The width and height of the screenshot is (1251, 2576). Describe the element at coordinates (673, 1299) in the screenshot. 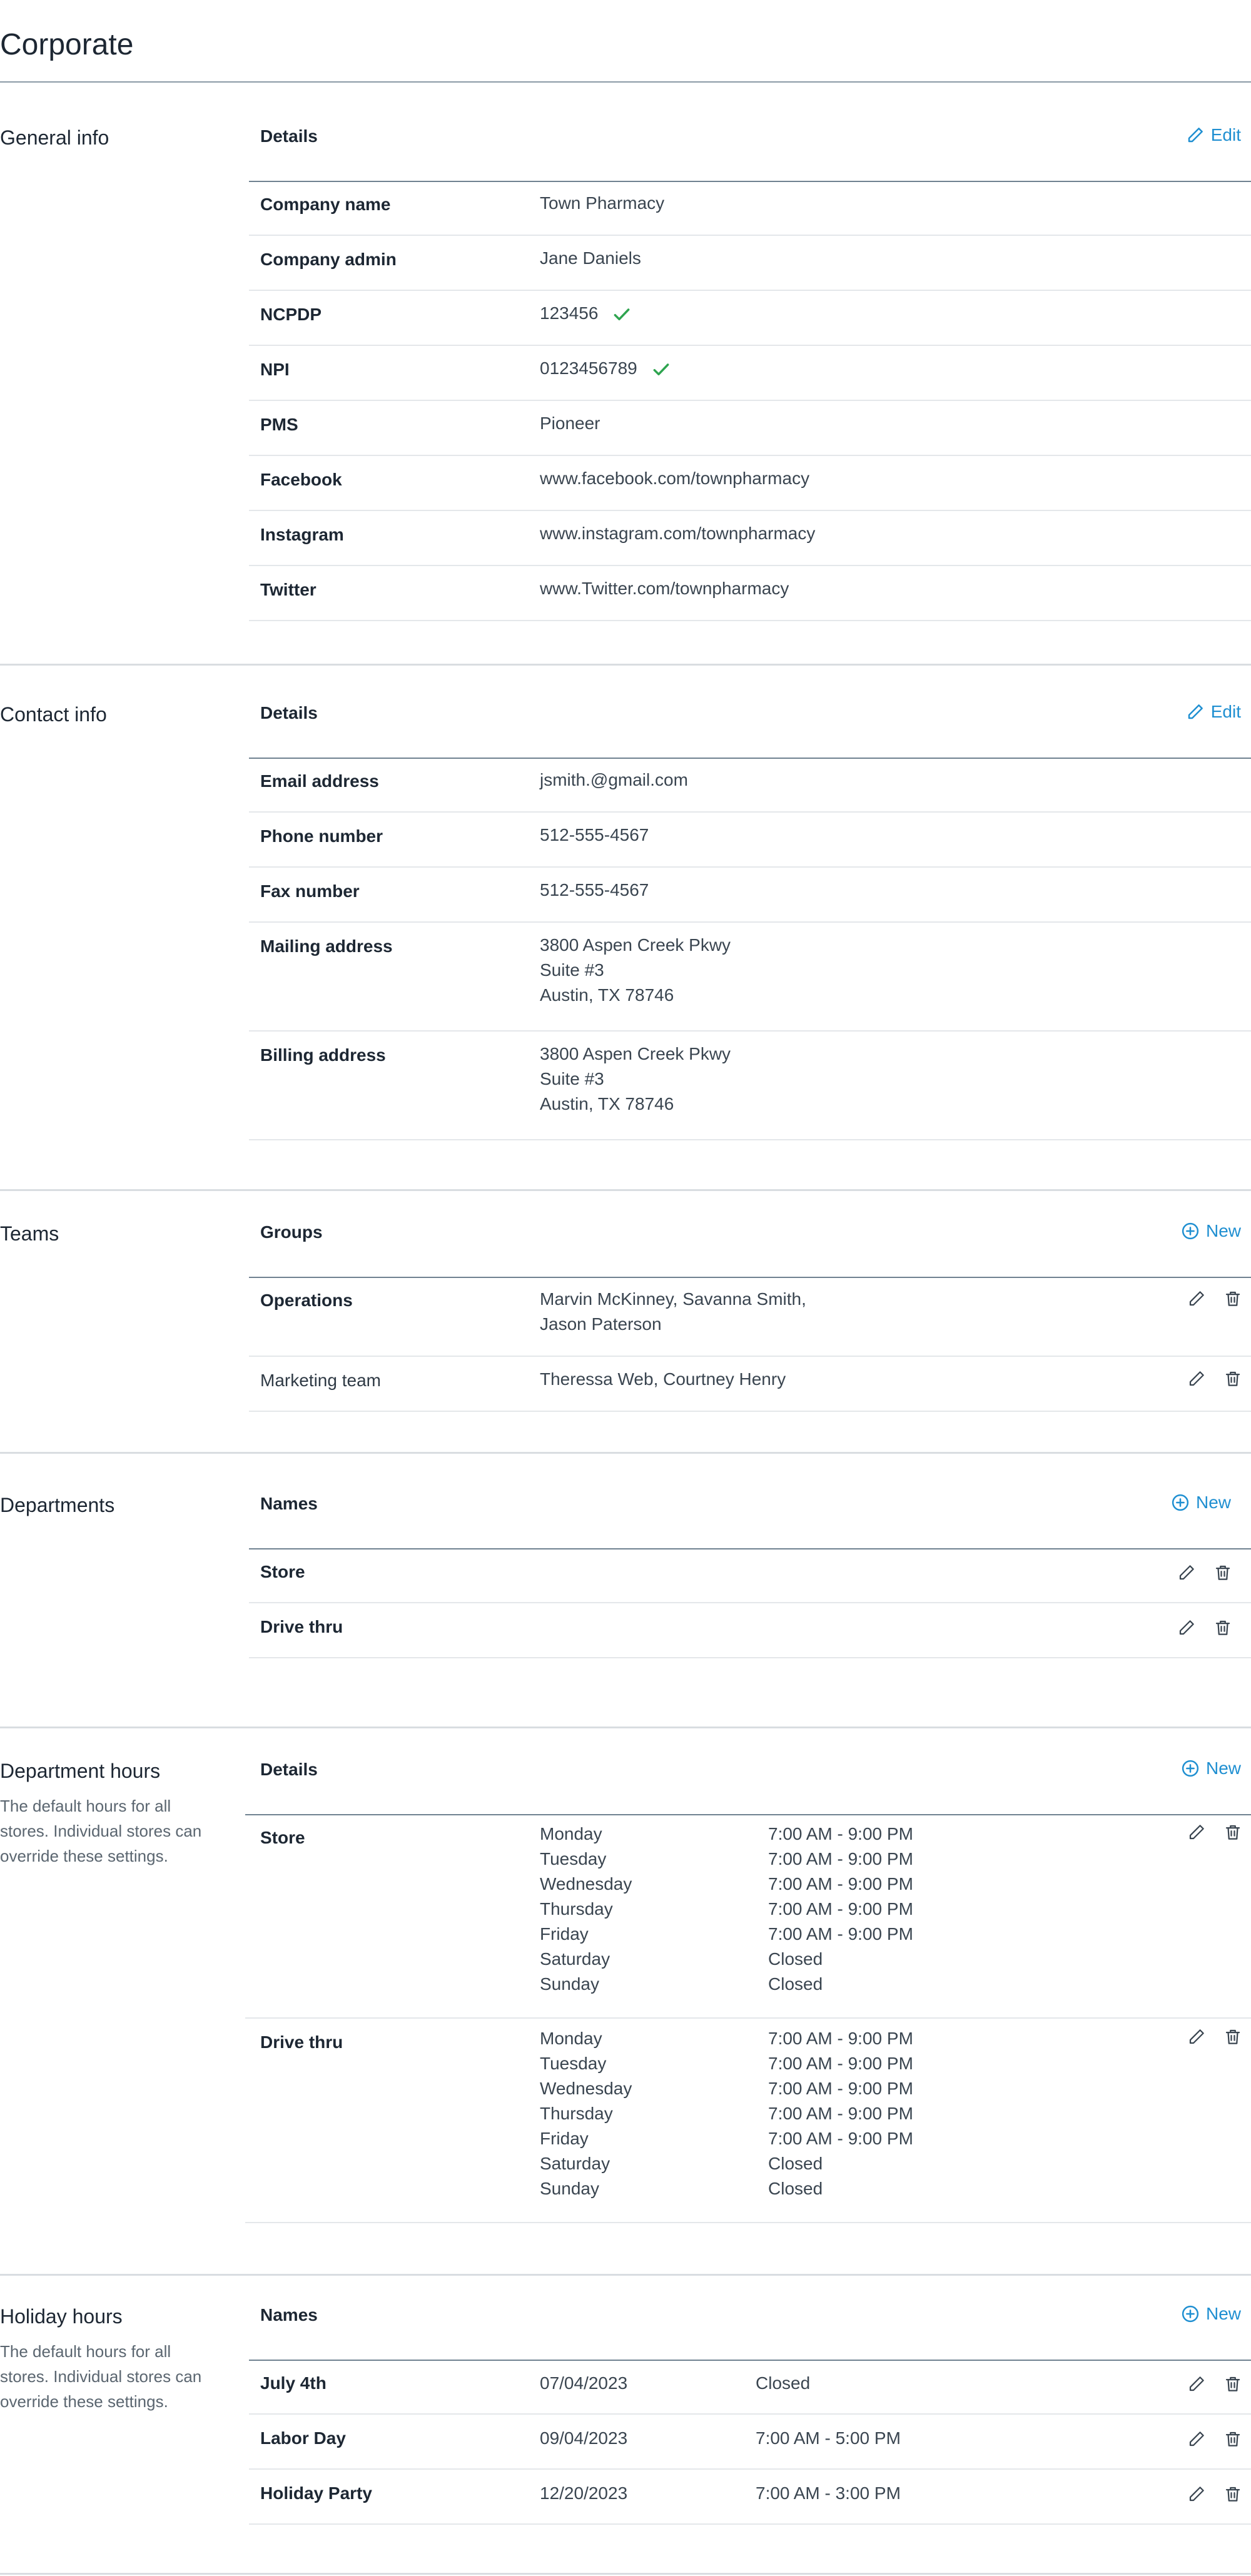

I see `members-line: Marvin McKinney, Savanna Smith,` at that location.